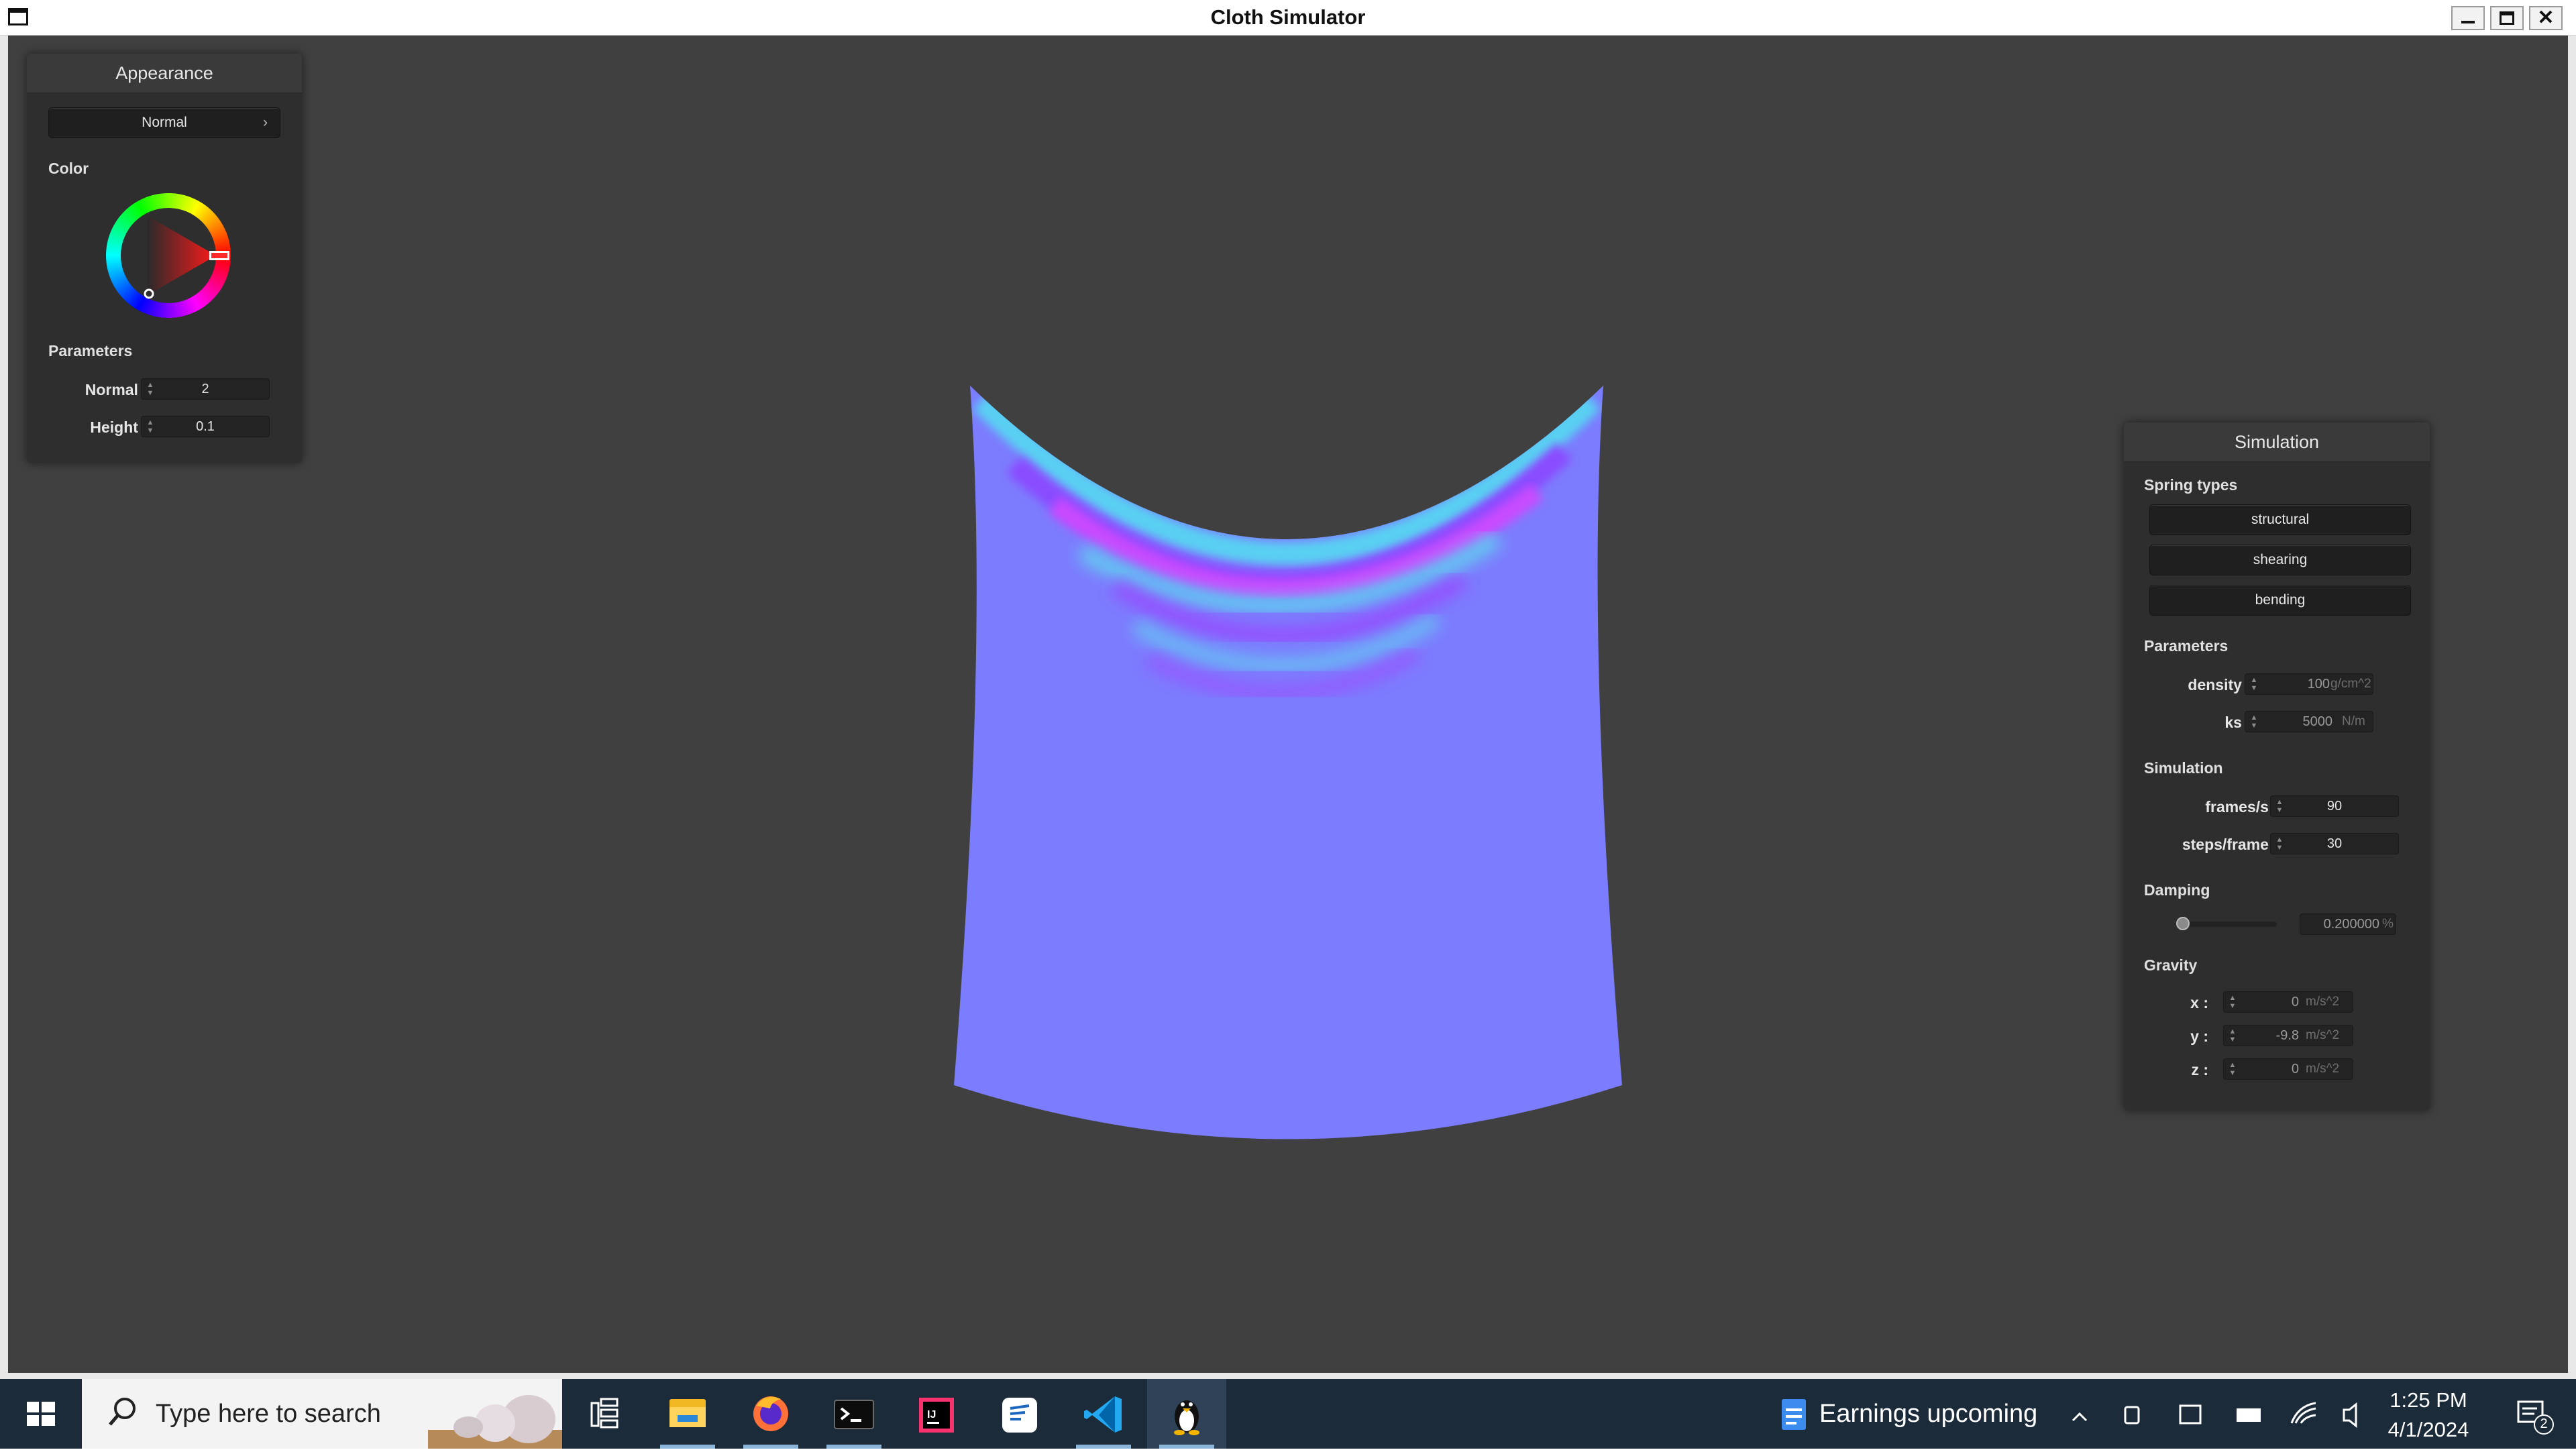 This screenshot has height=1452, width=2576. What do you see at coordinates (265, 123) in the screenshot?
I see `chevron-right-icon: ›` at bounding box center [265, 123].